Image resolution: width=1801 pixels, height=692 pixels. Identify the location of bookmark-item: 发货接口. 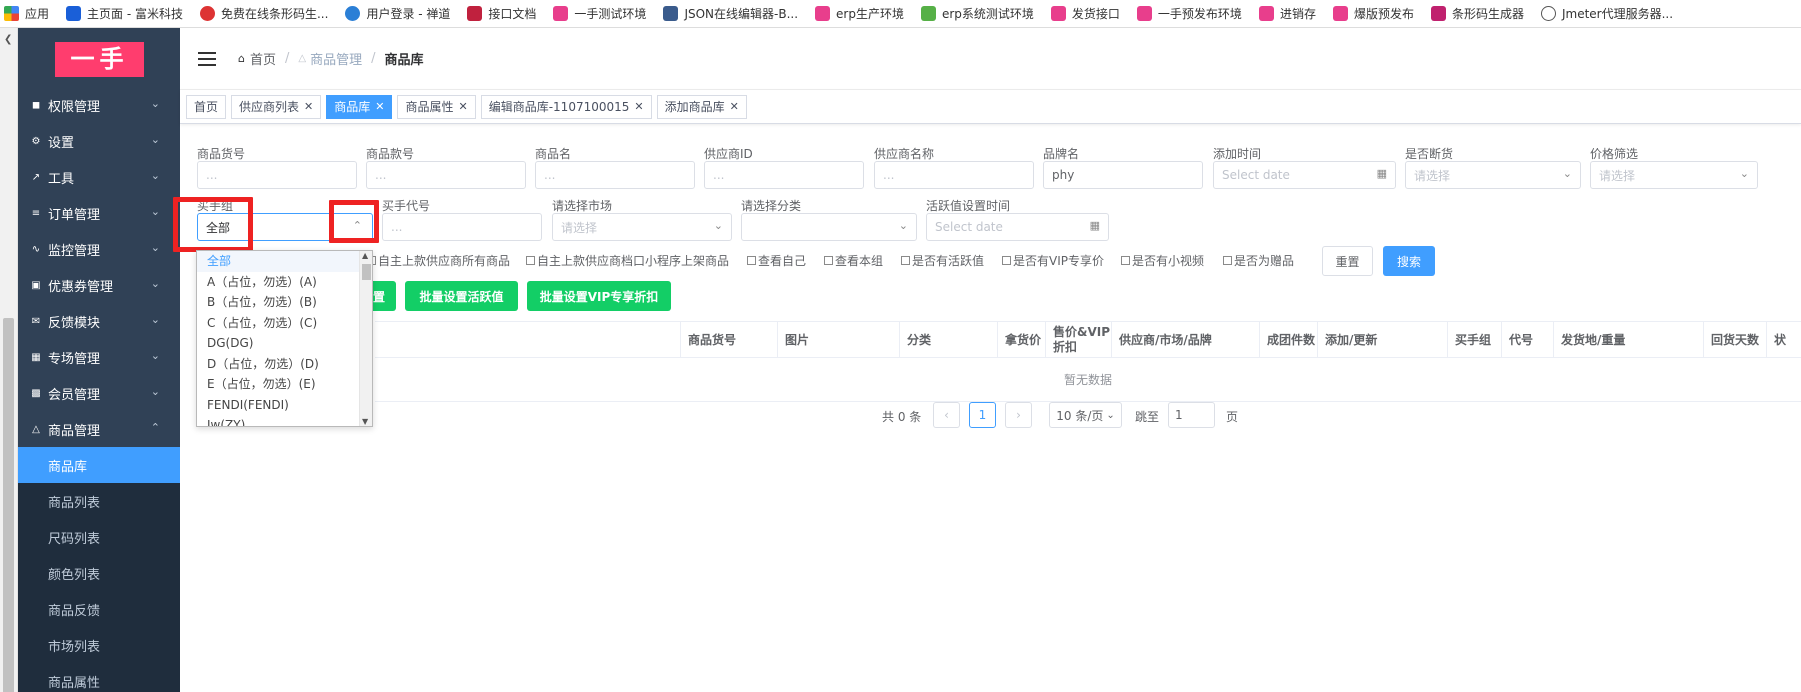
(1085, 13).